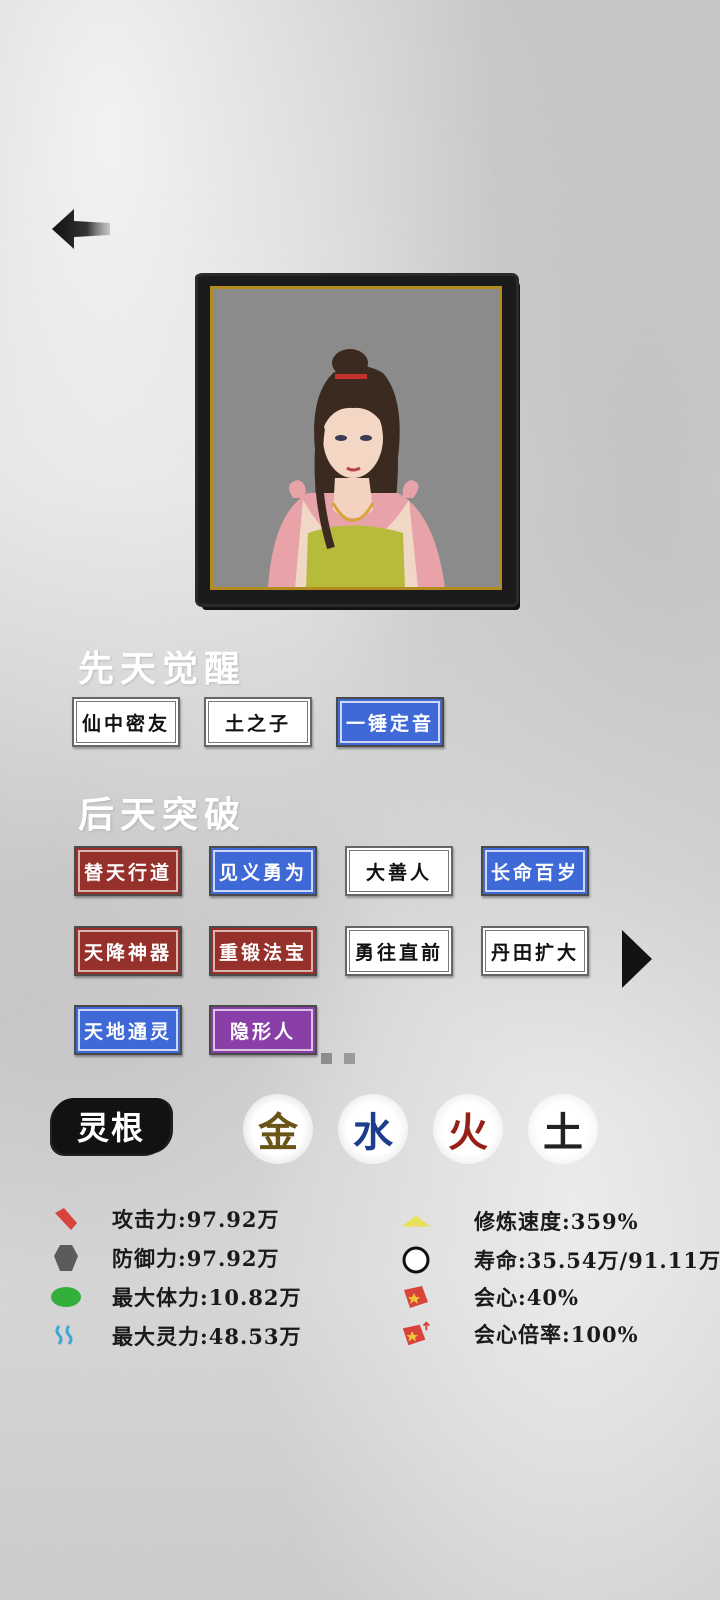 This screenshot has width=720, height=1600. Describe the element at coordinates (535, 871) in the screenshot. I see `acquired-tag-4: 长命百岁` at that location.